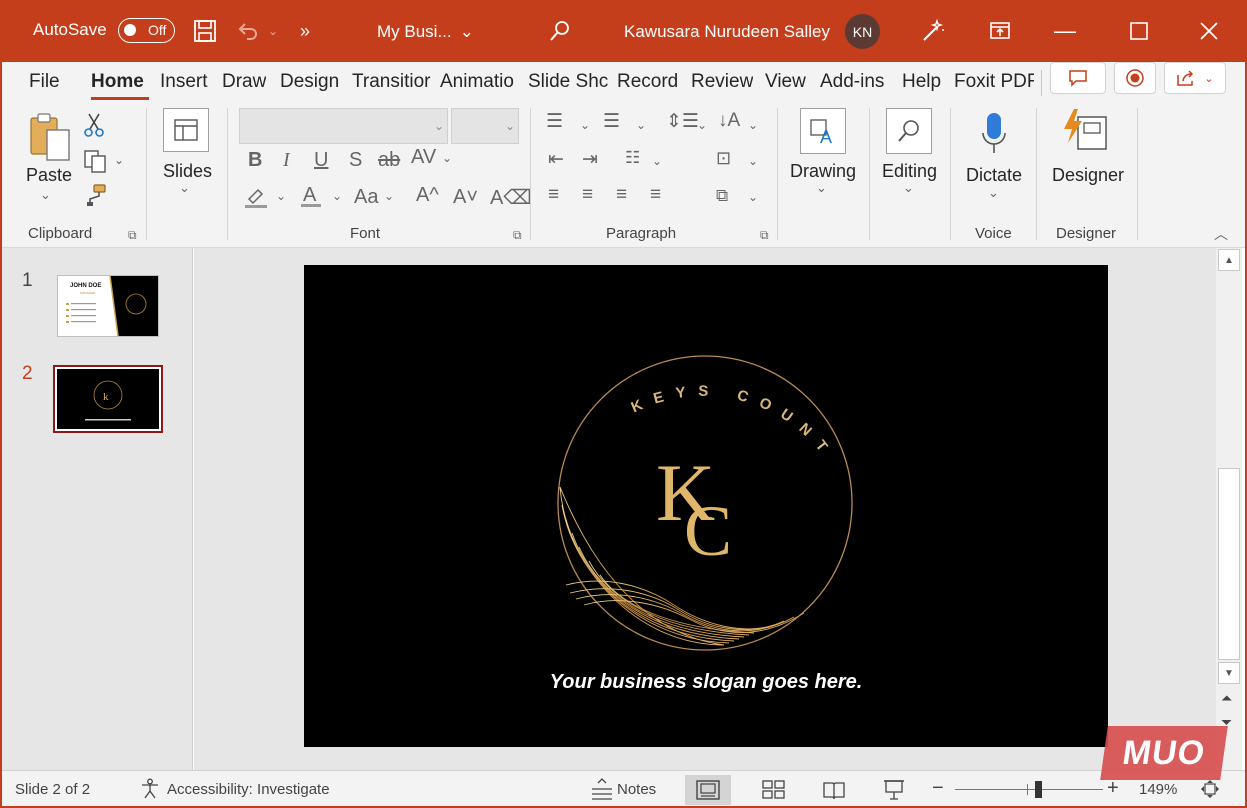 This screenshot has width=1247, height=808. Describe the element at coordinates (184, 188) in the screenshot. I see `slides-dropdown-icon: ⌄` at that location.